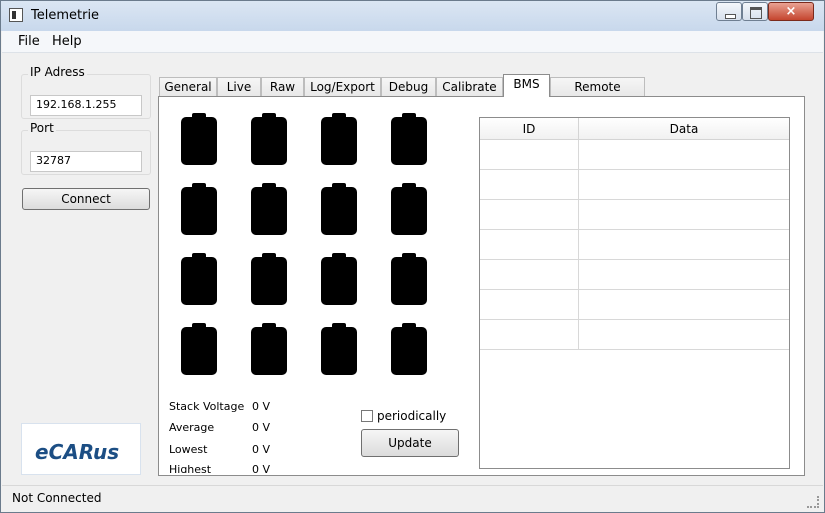  Describe the element at coordinates (86, 161) in the screenshot. I see `port-field: 32787` at that location.